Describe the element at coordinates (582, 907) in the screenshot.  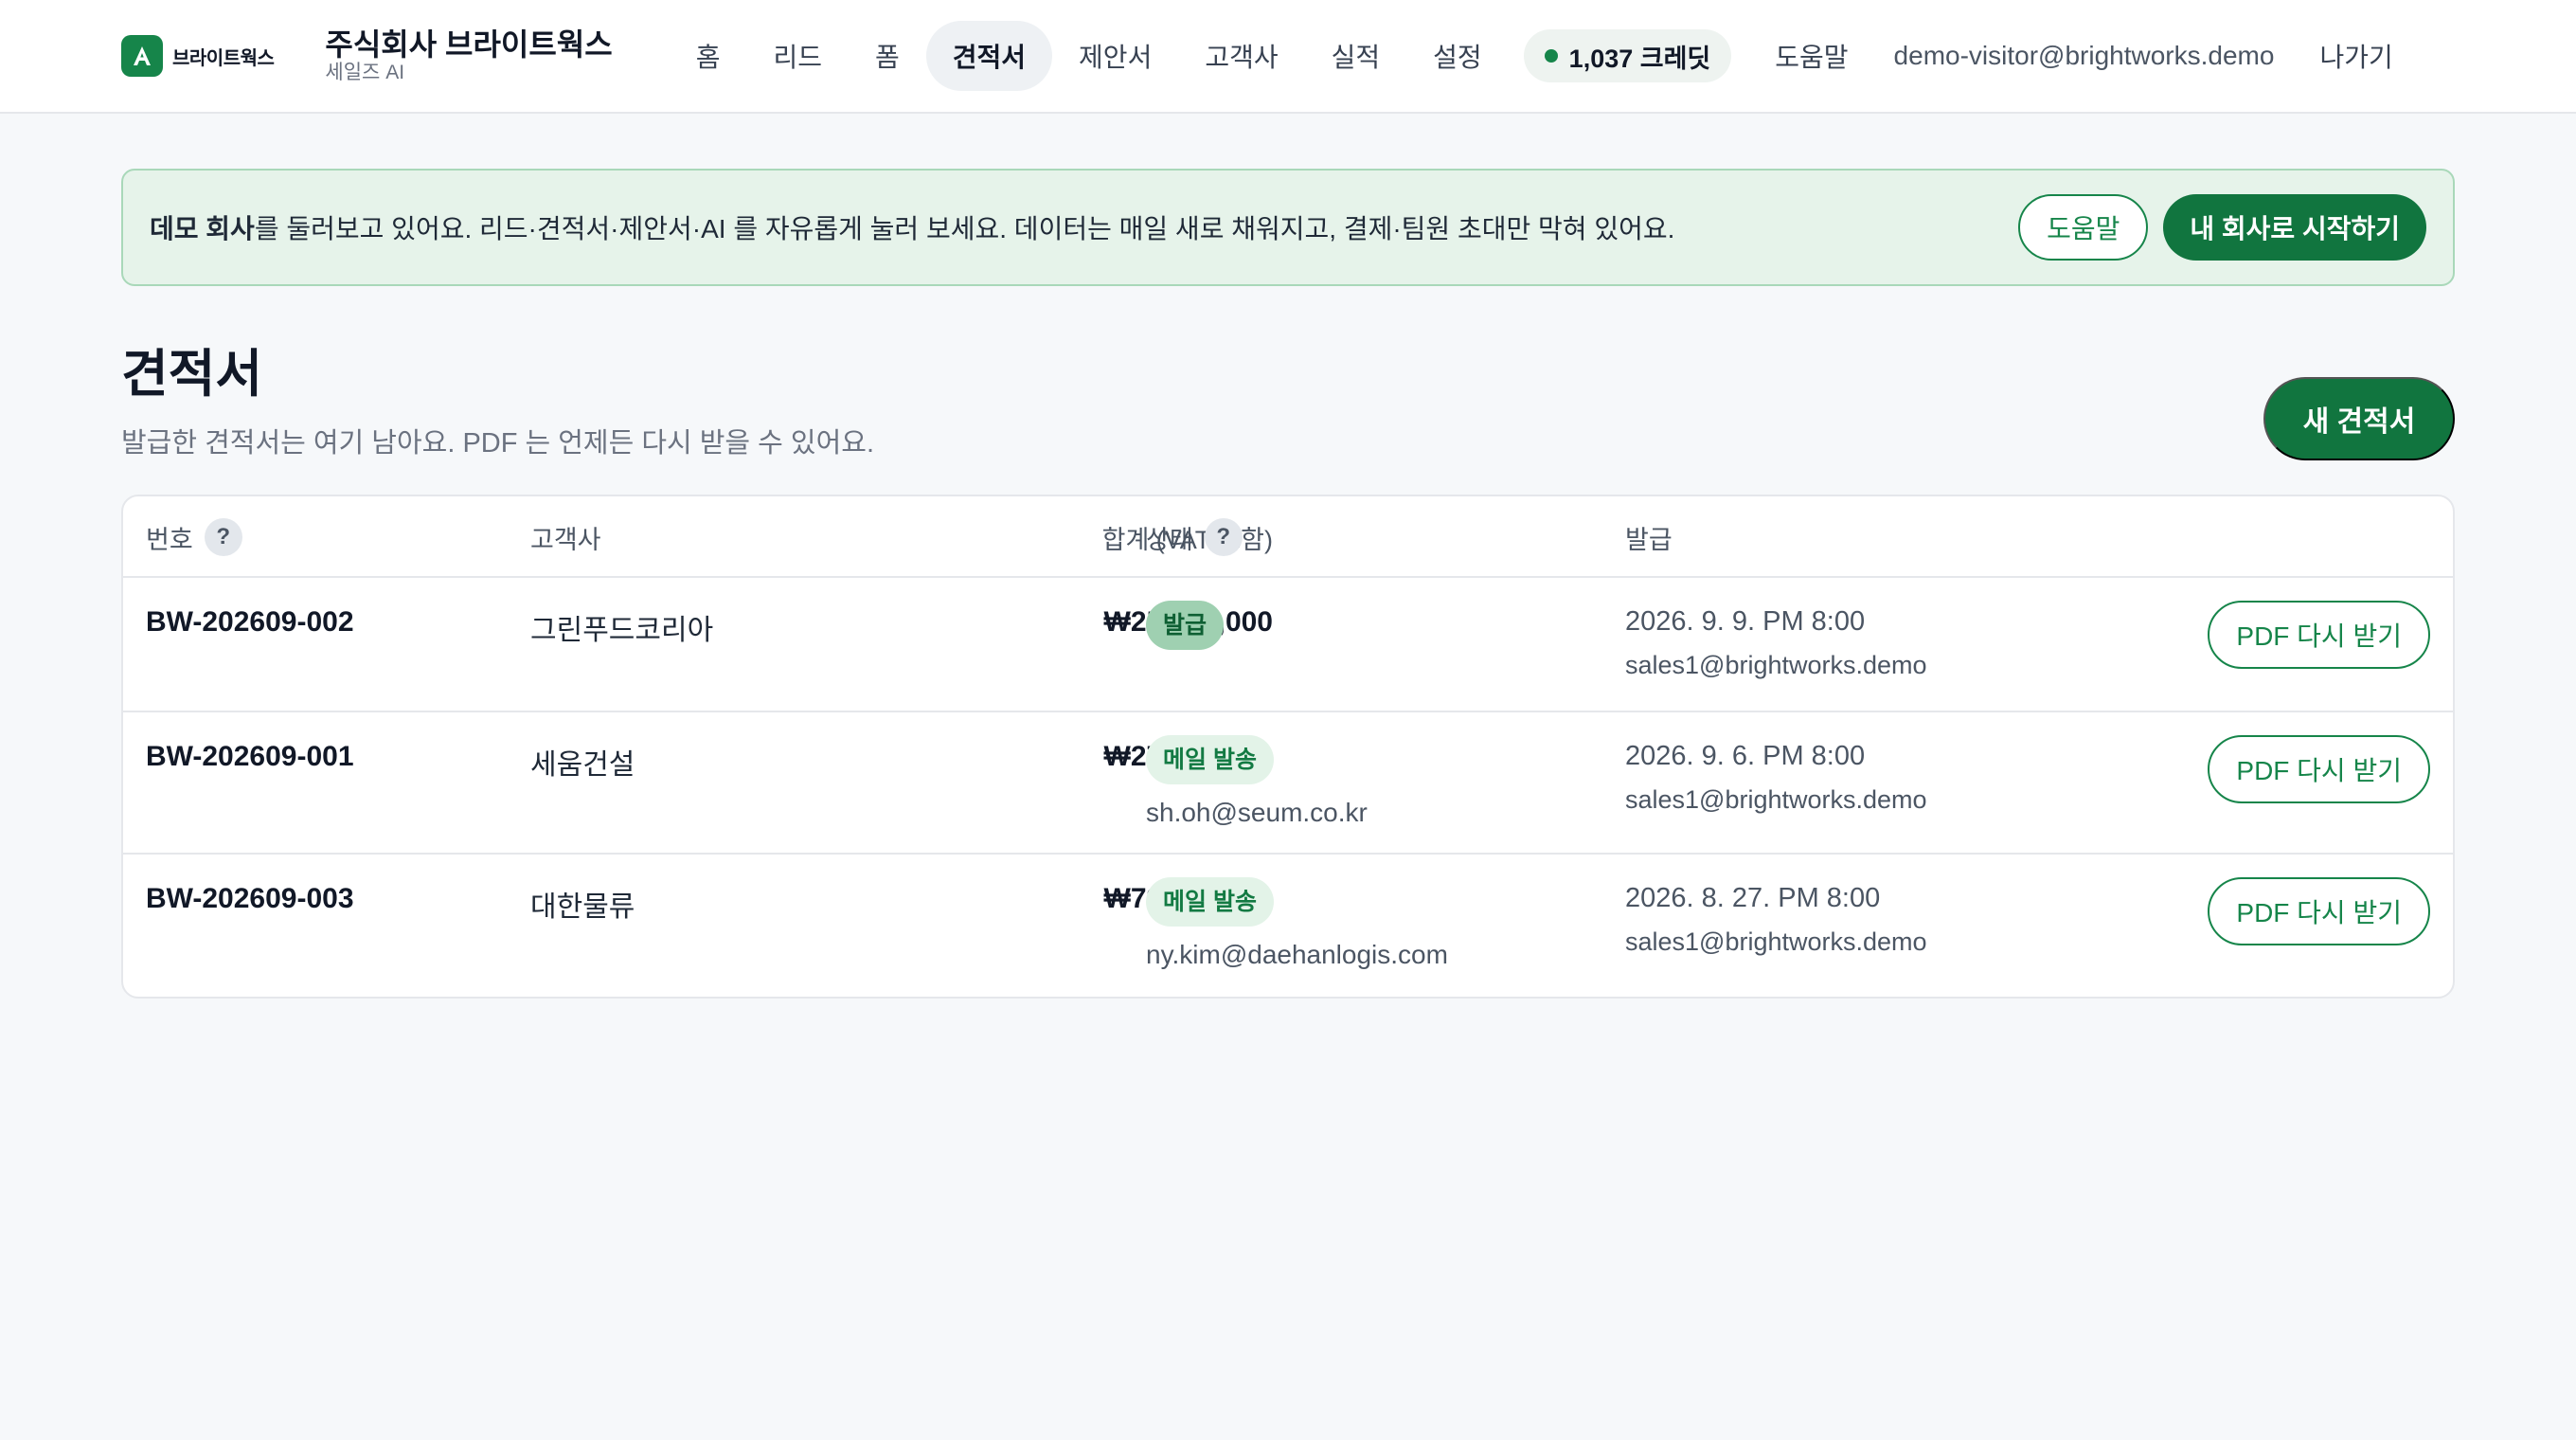
I see `customer-name: 대한물류` at that location.